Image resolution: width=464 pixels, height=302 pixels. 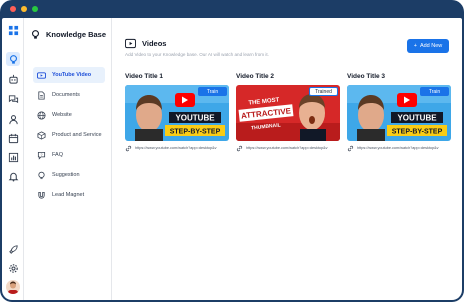 I want to click on user-avatar, so click(x=13, y=287).